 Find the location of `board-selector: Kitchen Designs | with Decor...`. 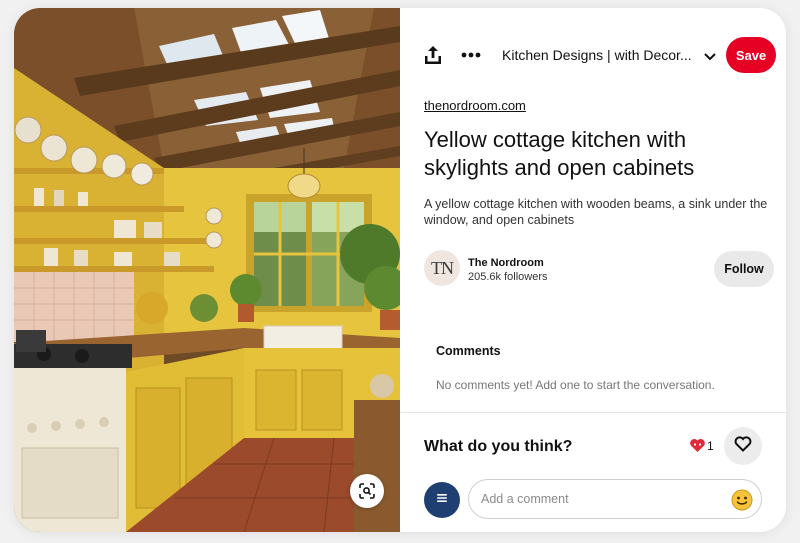

board-selector: Kitchen Designs | with Decor... is located at coordinates (602, 55).